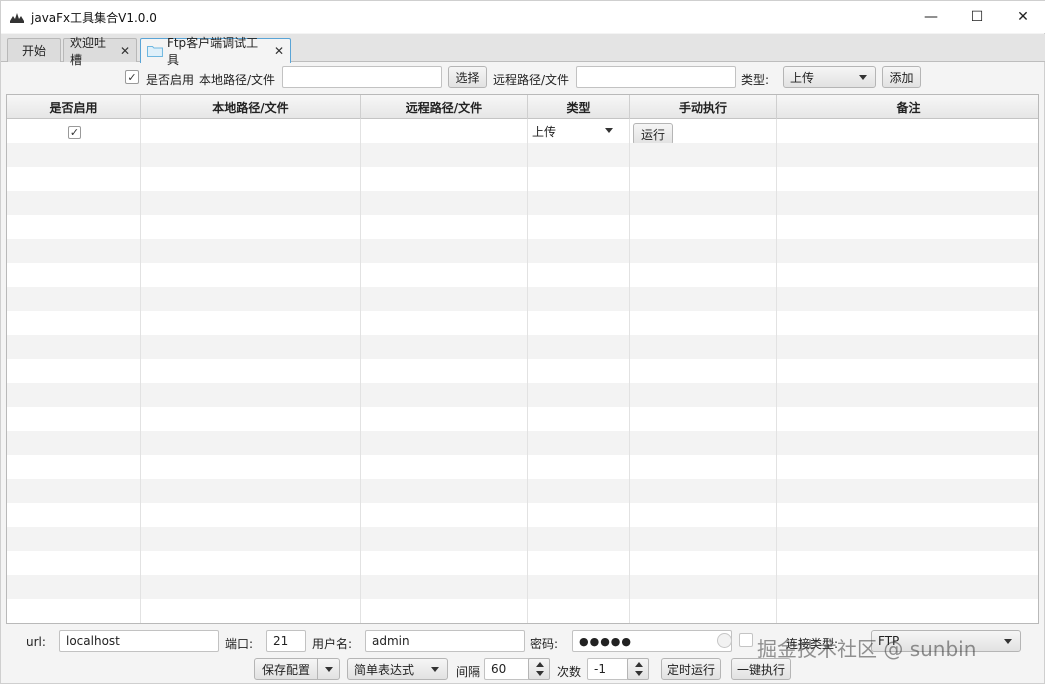  What do you see at coordinates (638, 669) in the screenshot?
I see `count-spin-buttons` at bounding box center [638, 669].